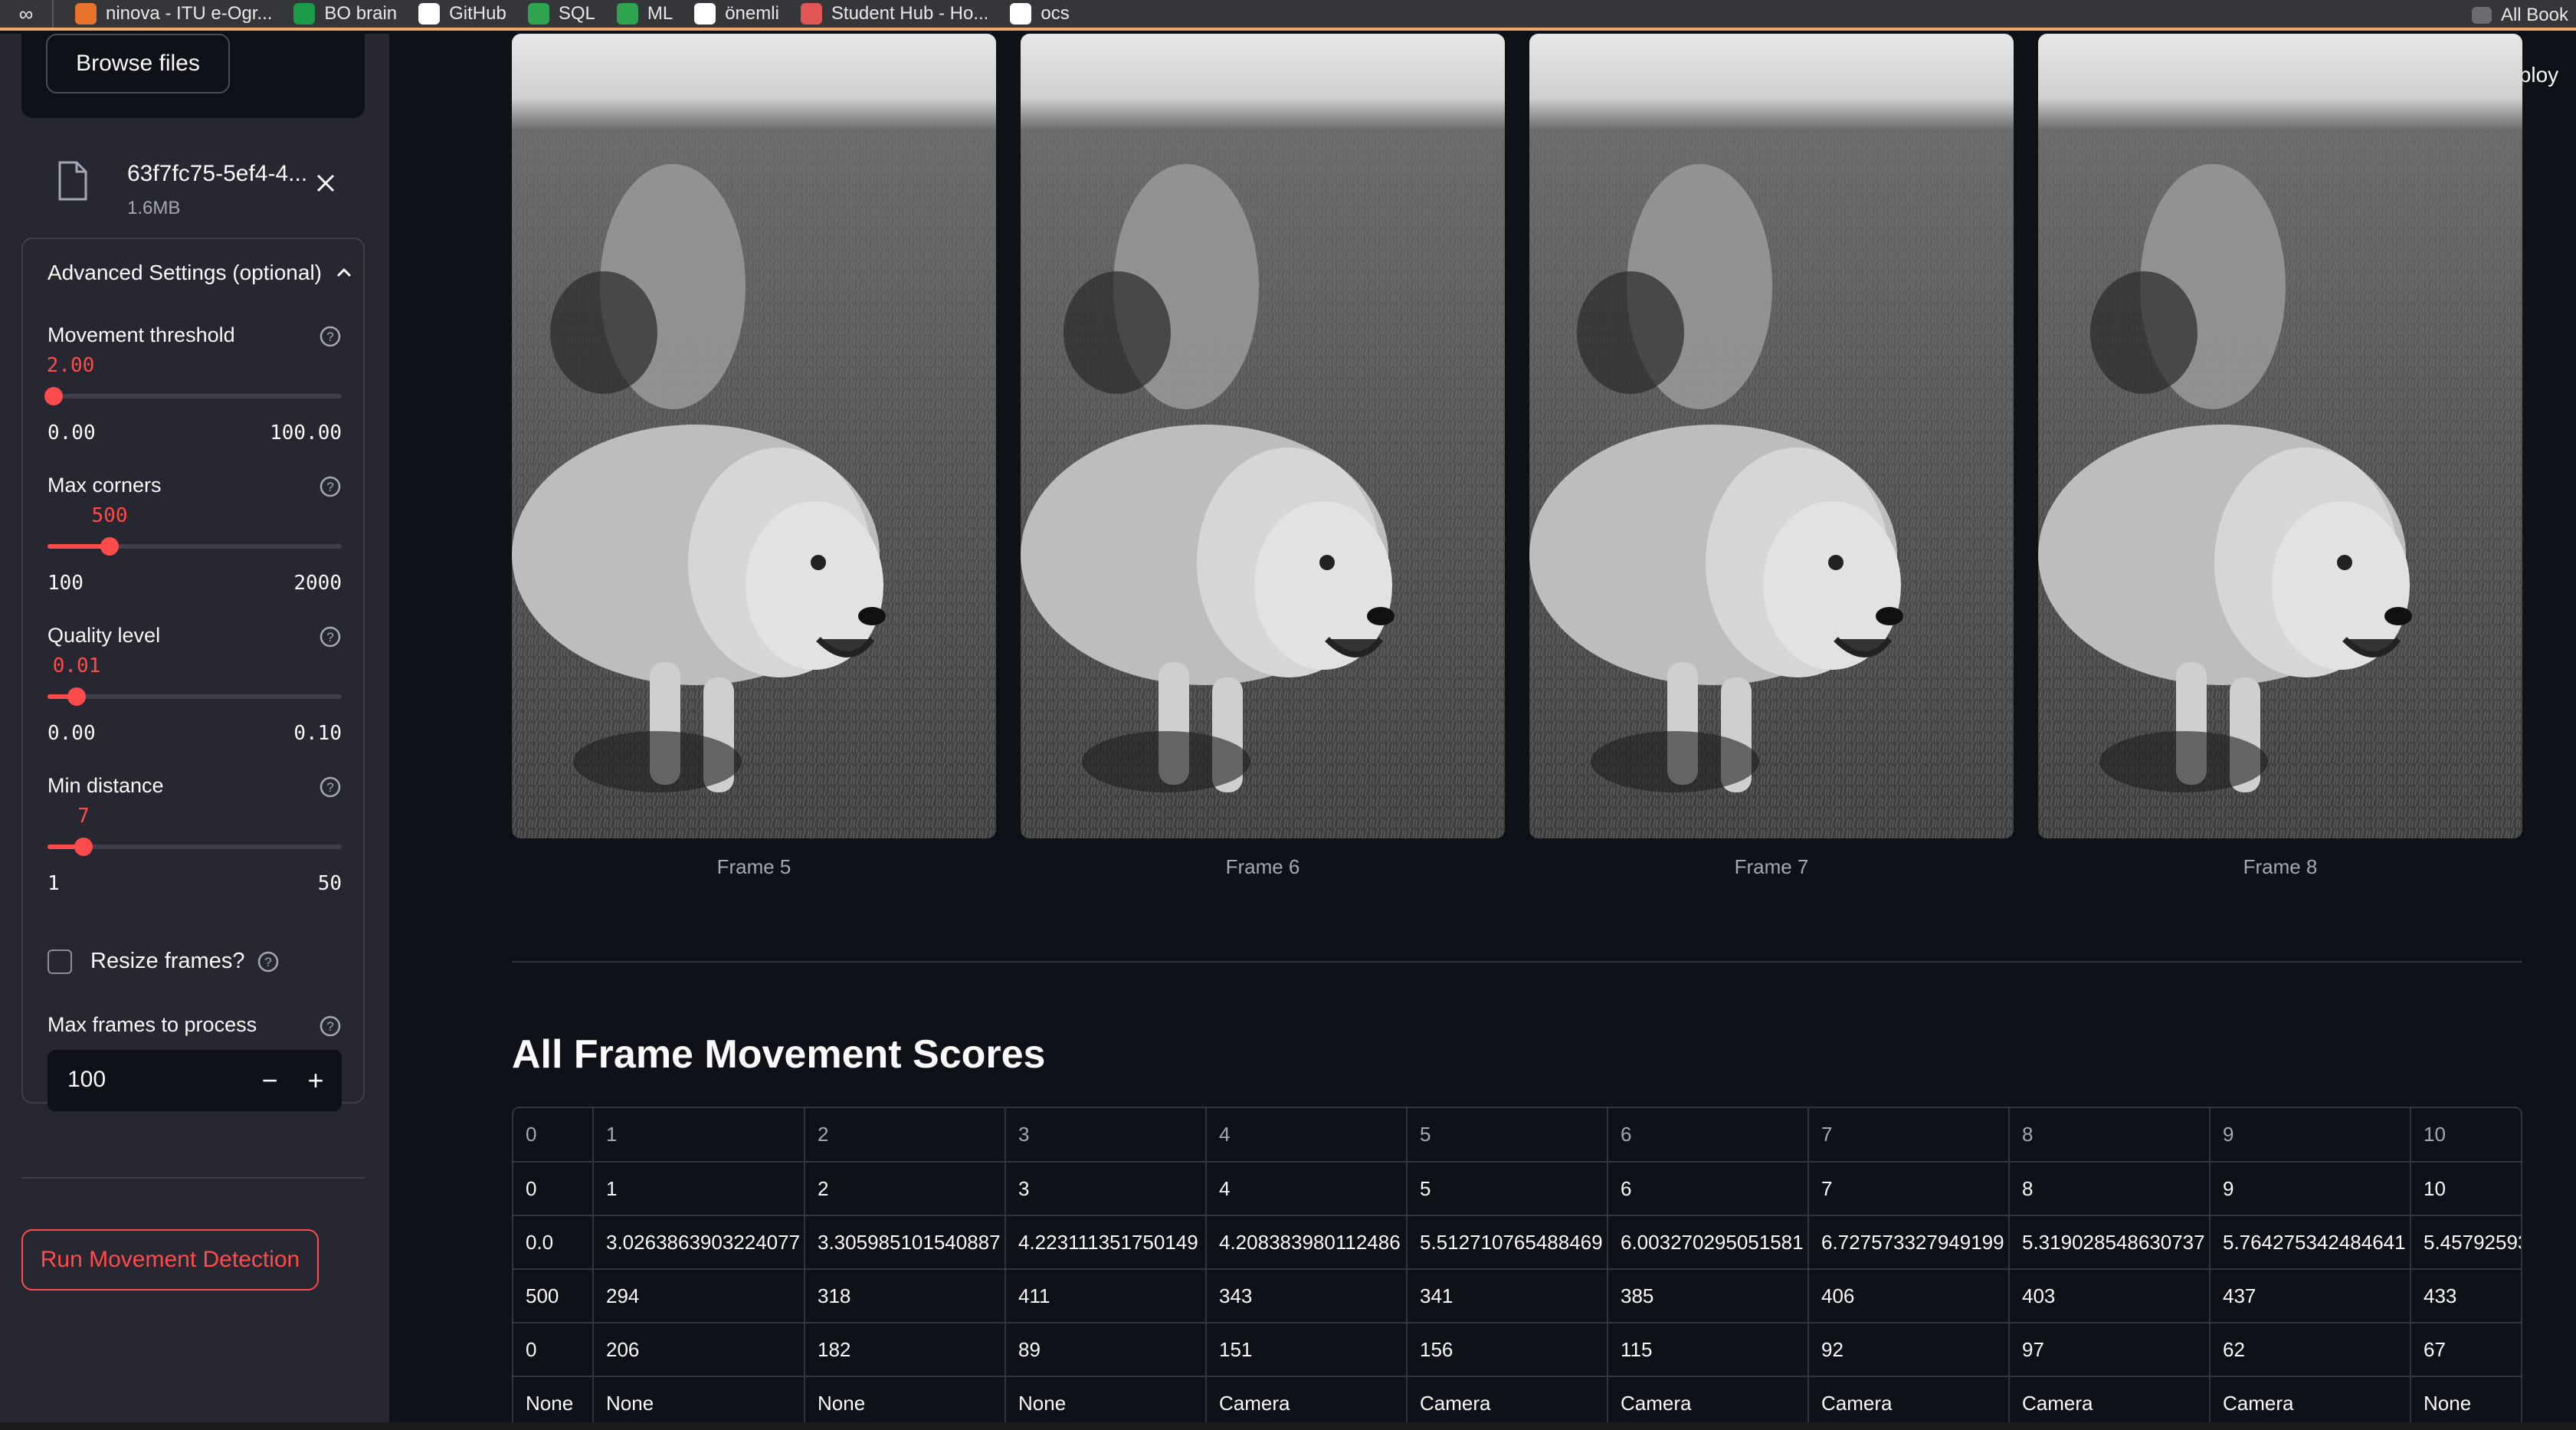 The width and height of the screenshot is (2576, 1430). What do you see at coordinates (699, 1189) in the screenshot?
I see `table-cell: 1` at bounding box center [699, 1189].